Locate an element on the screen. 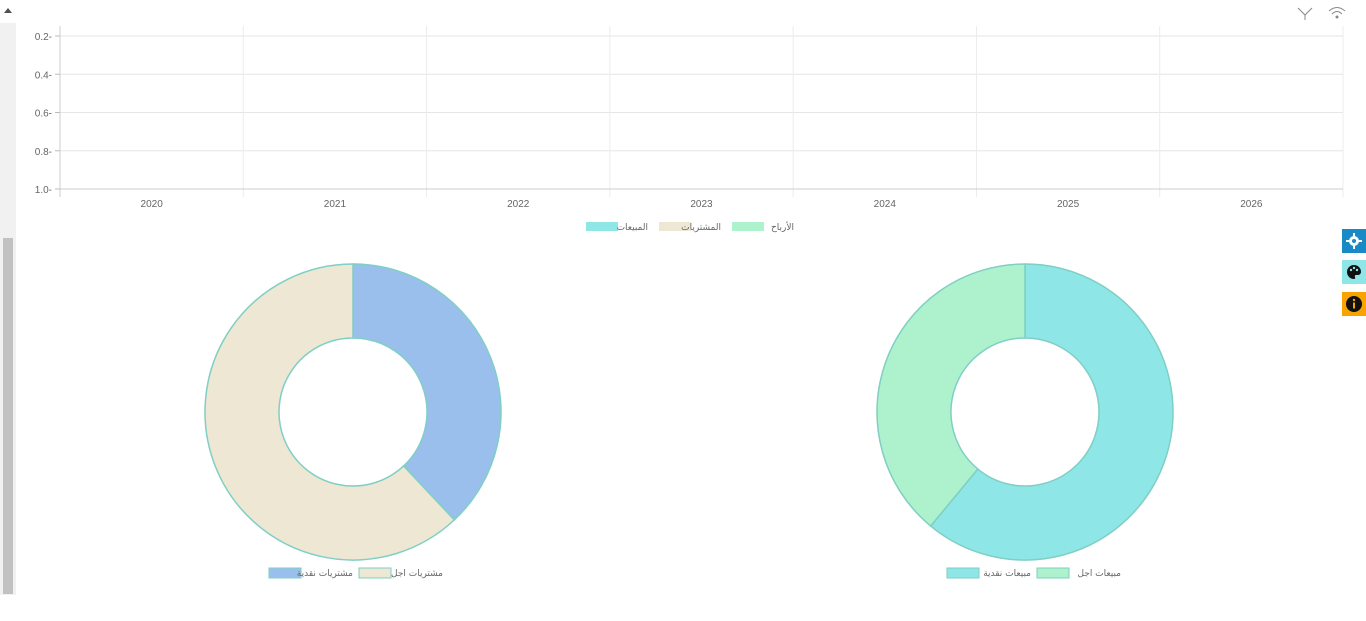 Image resolution: width=1366 pixels, height=621 pixels. legend-label: مشتريات اجل is located at coordinates (417, 574).